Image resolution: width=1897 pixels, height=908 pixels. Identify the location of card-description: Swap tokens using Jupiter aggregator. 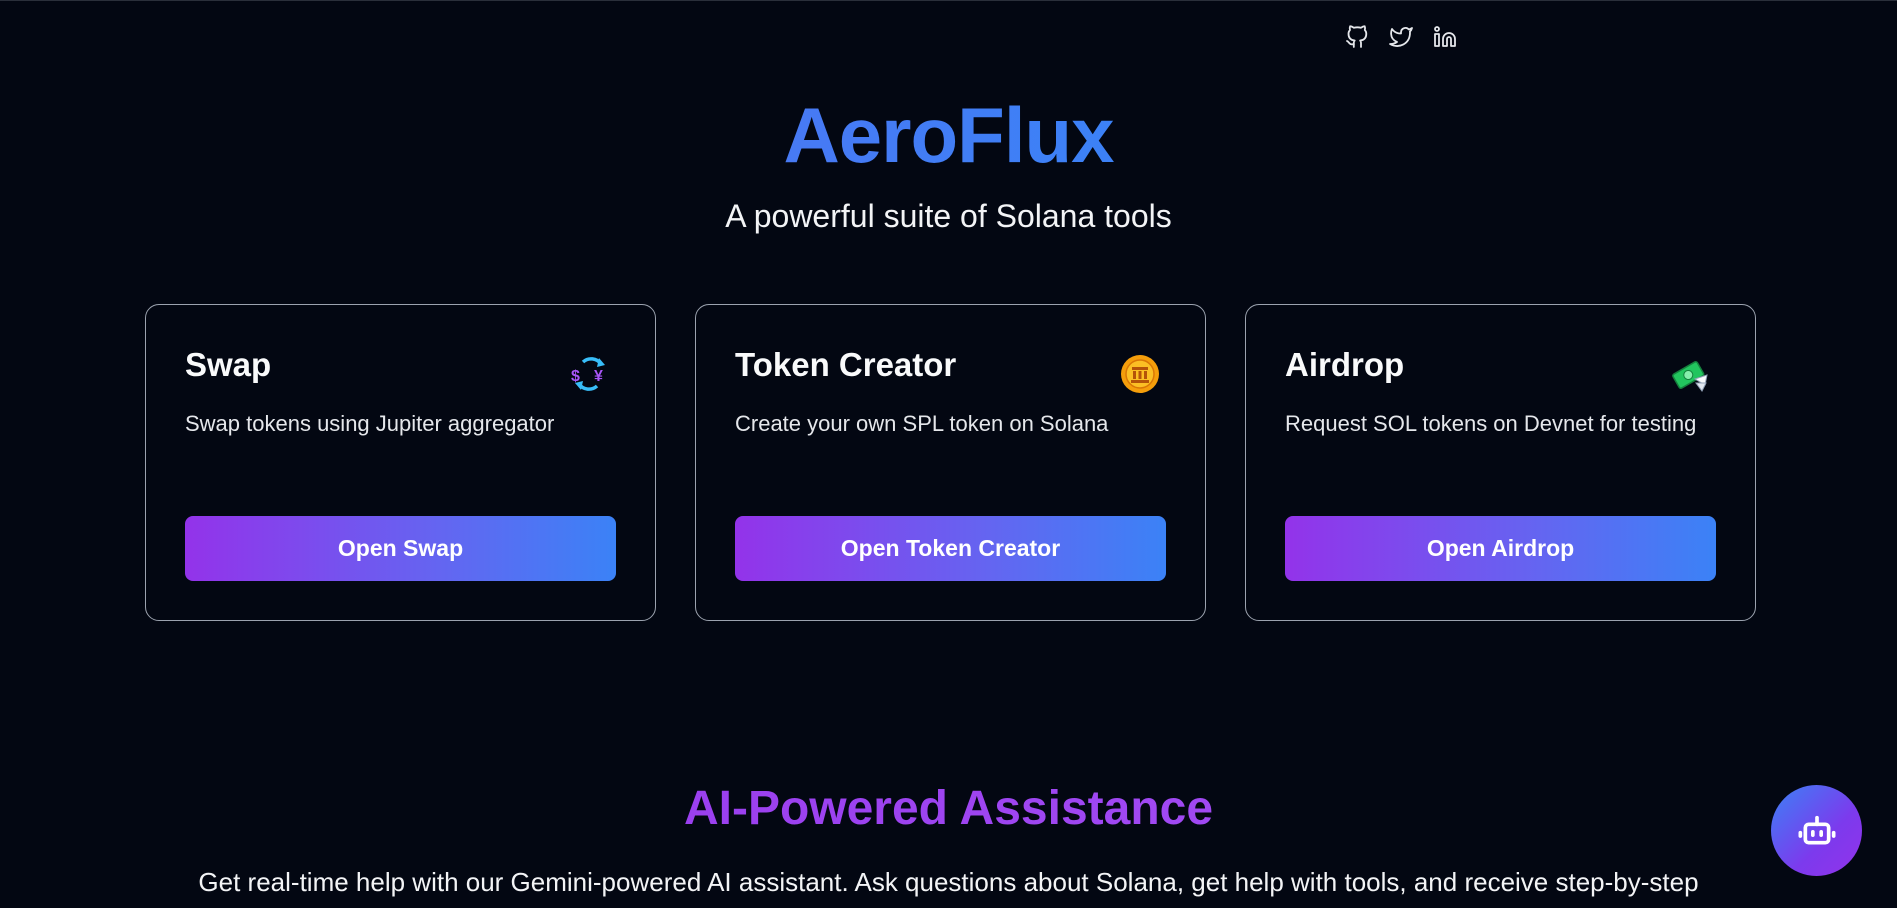
(370, 423).